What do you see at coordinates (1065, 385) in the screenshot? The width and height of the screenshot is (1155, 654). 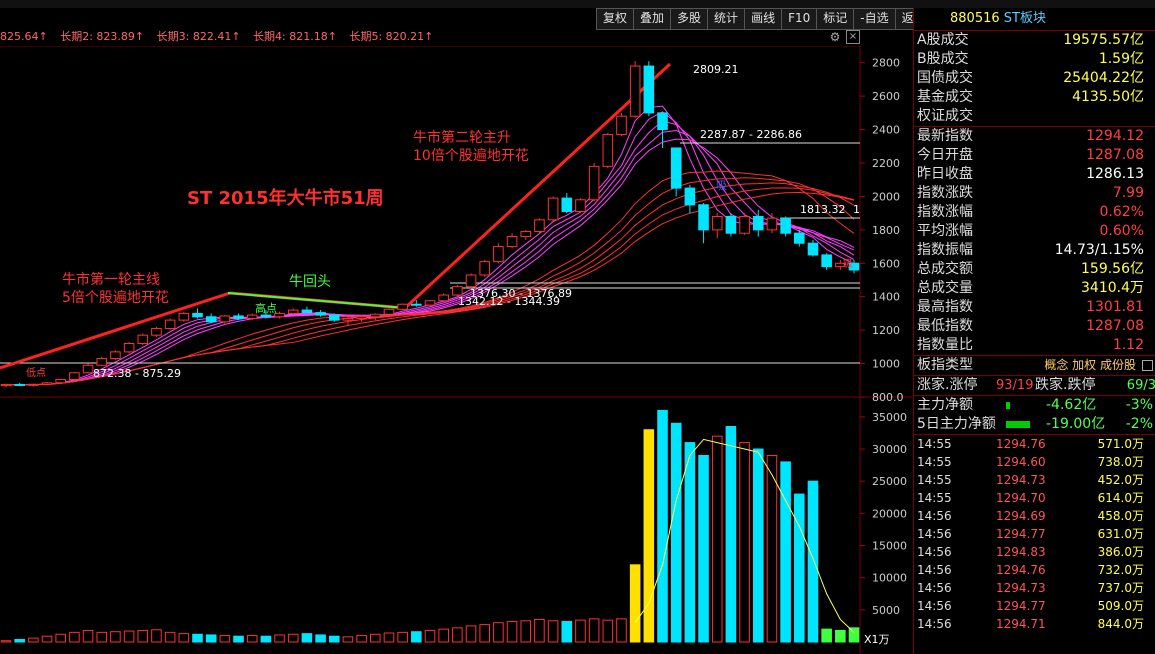 I see `fall-label: 跌家.跌停` at bounding box center [1065, 385].